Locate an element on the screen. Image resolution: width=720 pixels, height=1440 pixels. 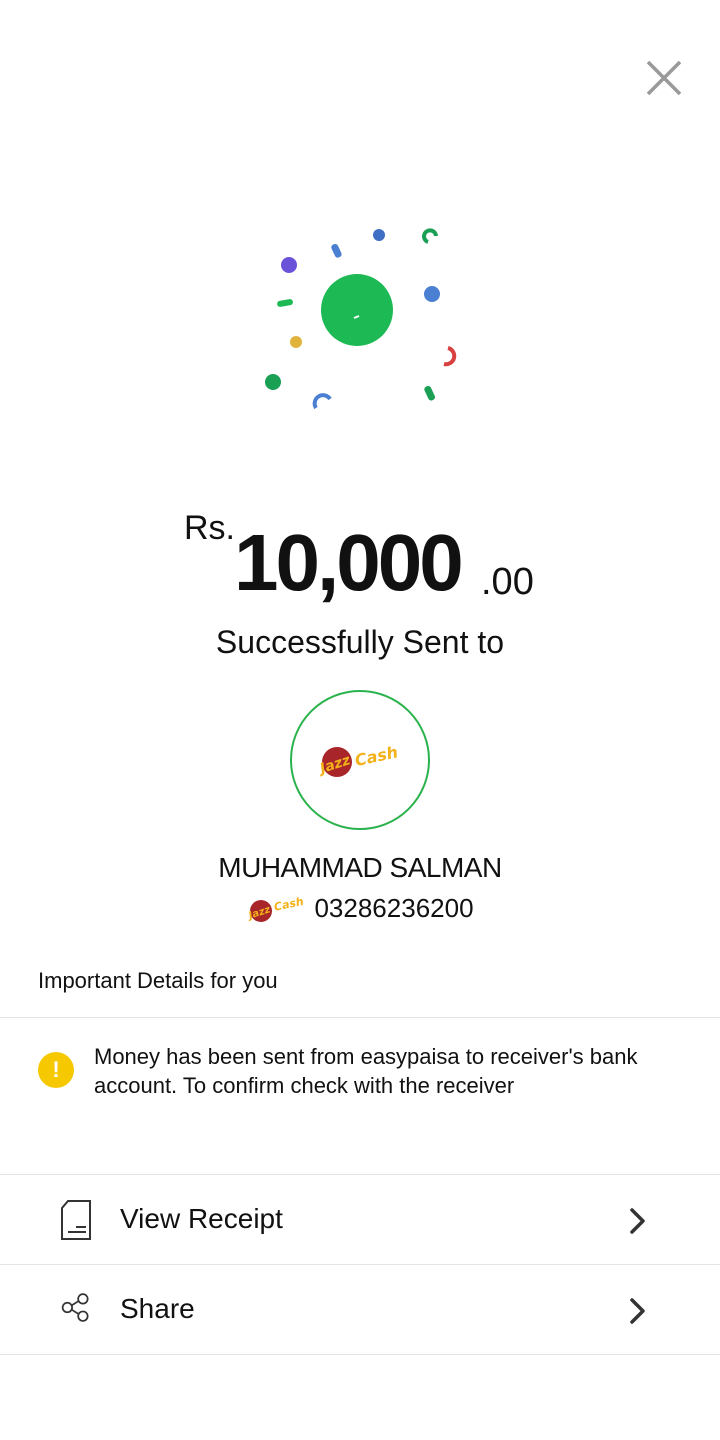
amount-decimal: .00 is located at coordinates (507, 582).